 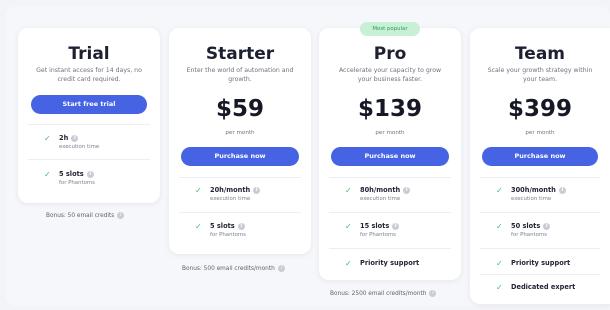 What do you see at coordinates (540, 156) in the screenshot?
I see `purchase-button-team: Purchase now` at bounding box center [540, 156].